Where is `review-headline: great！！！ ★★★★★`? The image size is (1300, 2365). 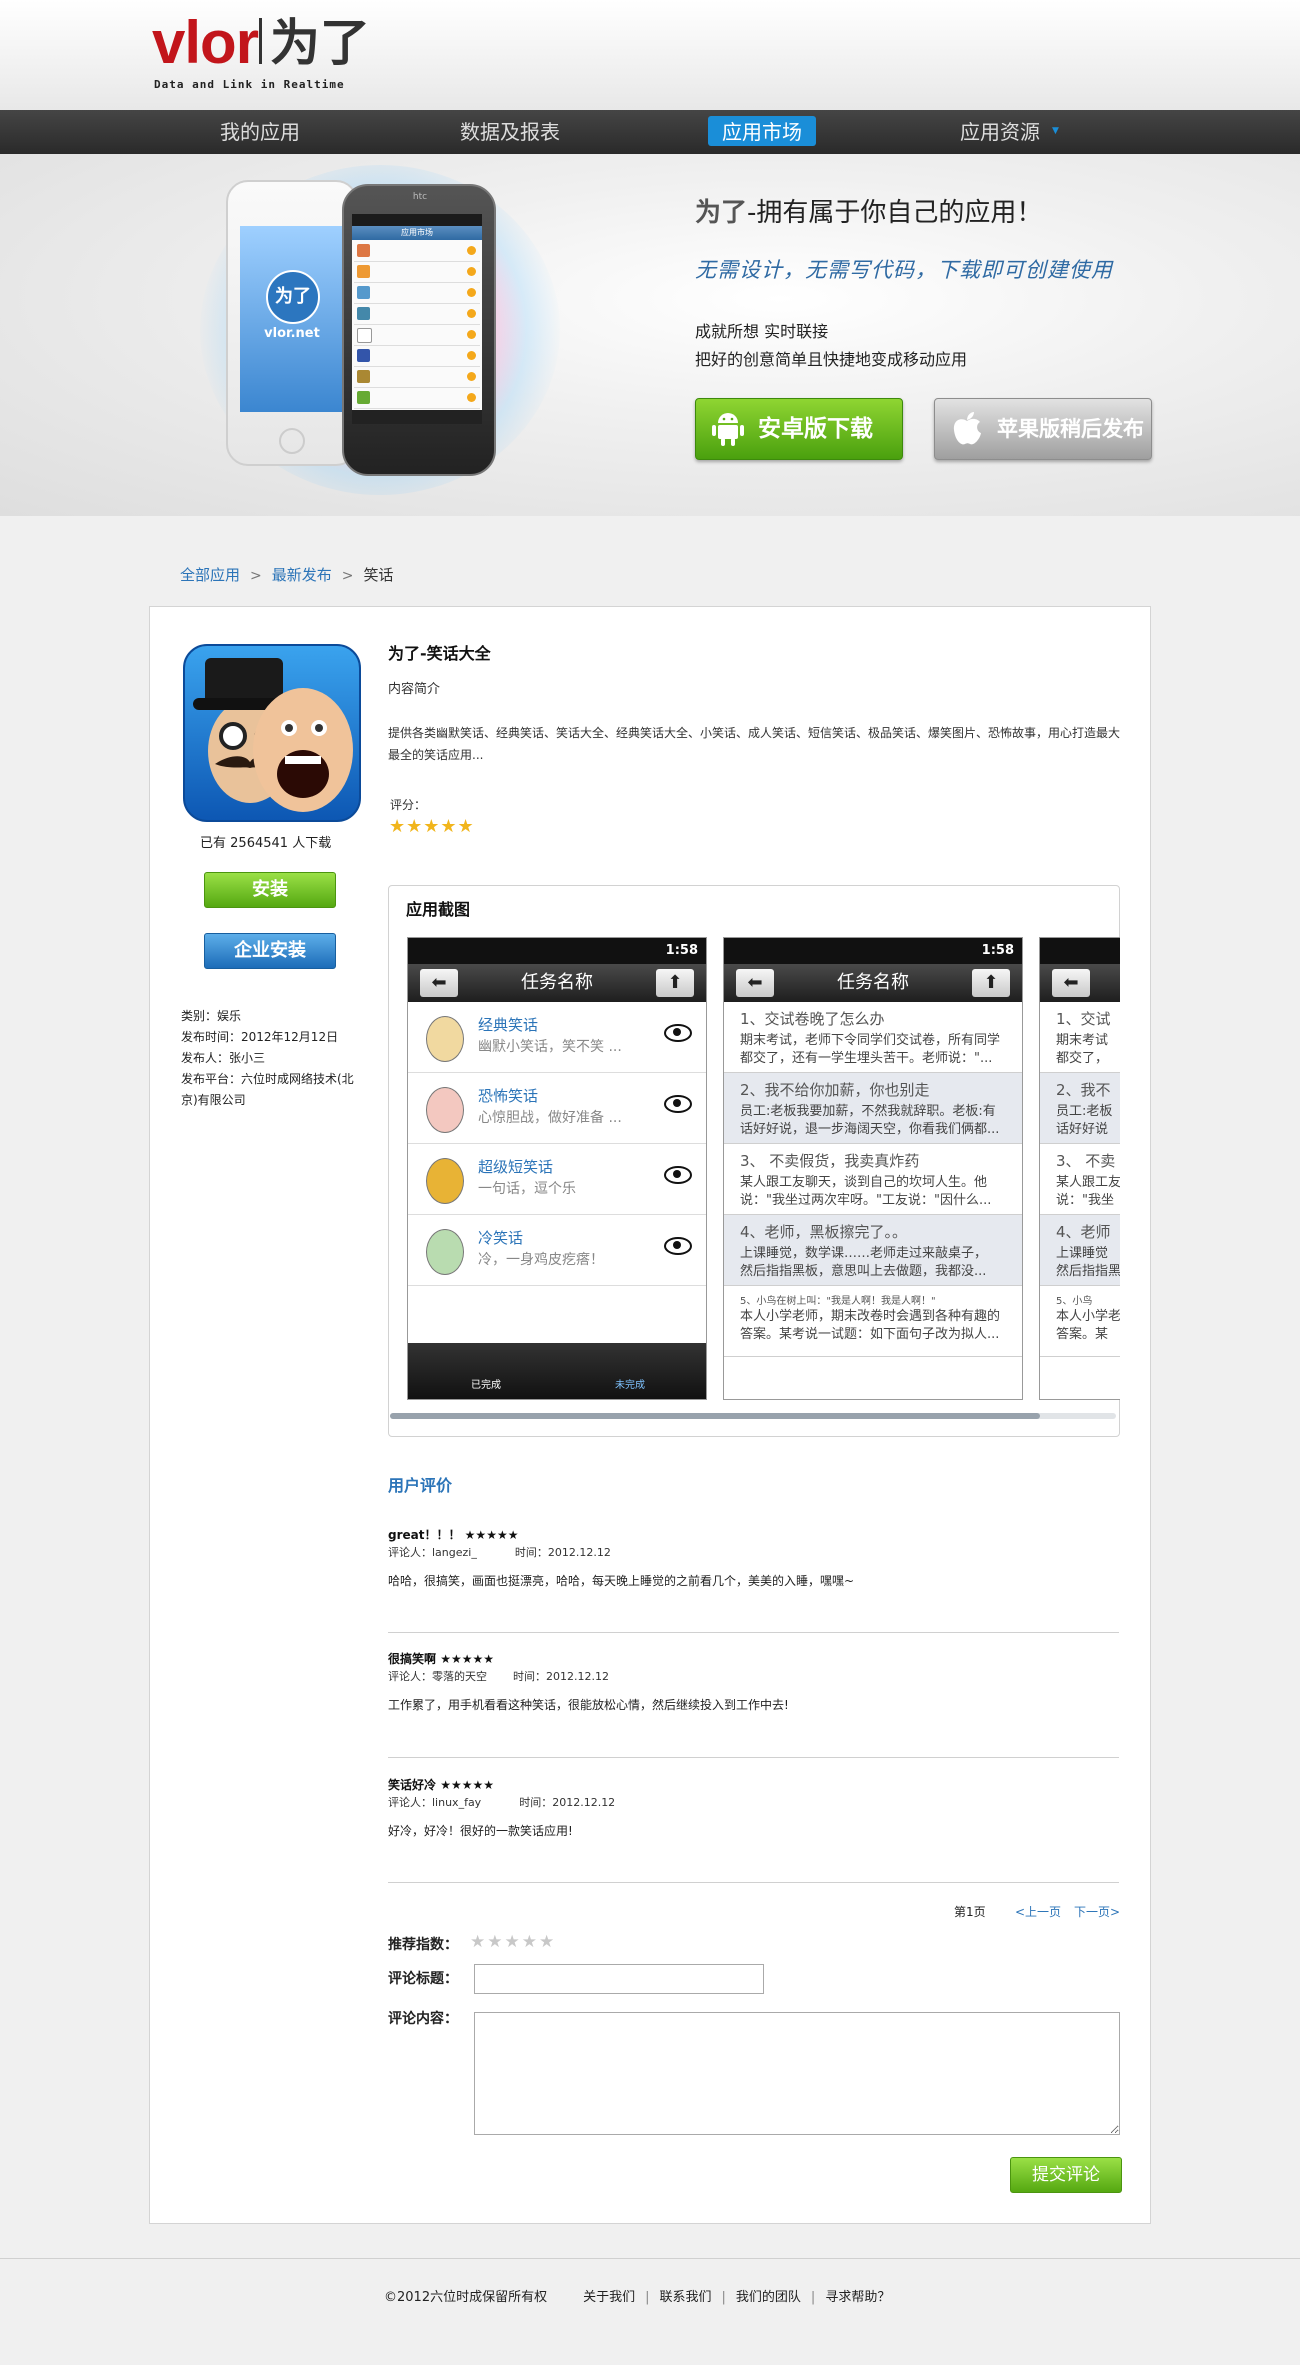
review-headline: great！！！ ★★★★★ is located at coordinates (453, 1534).